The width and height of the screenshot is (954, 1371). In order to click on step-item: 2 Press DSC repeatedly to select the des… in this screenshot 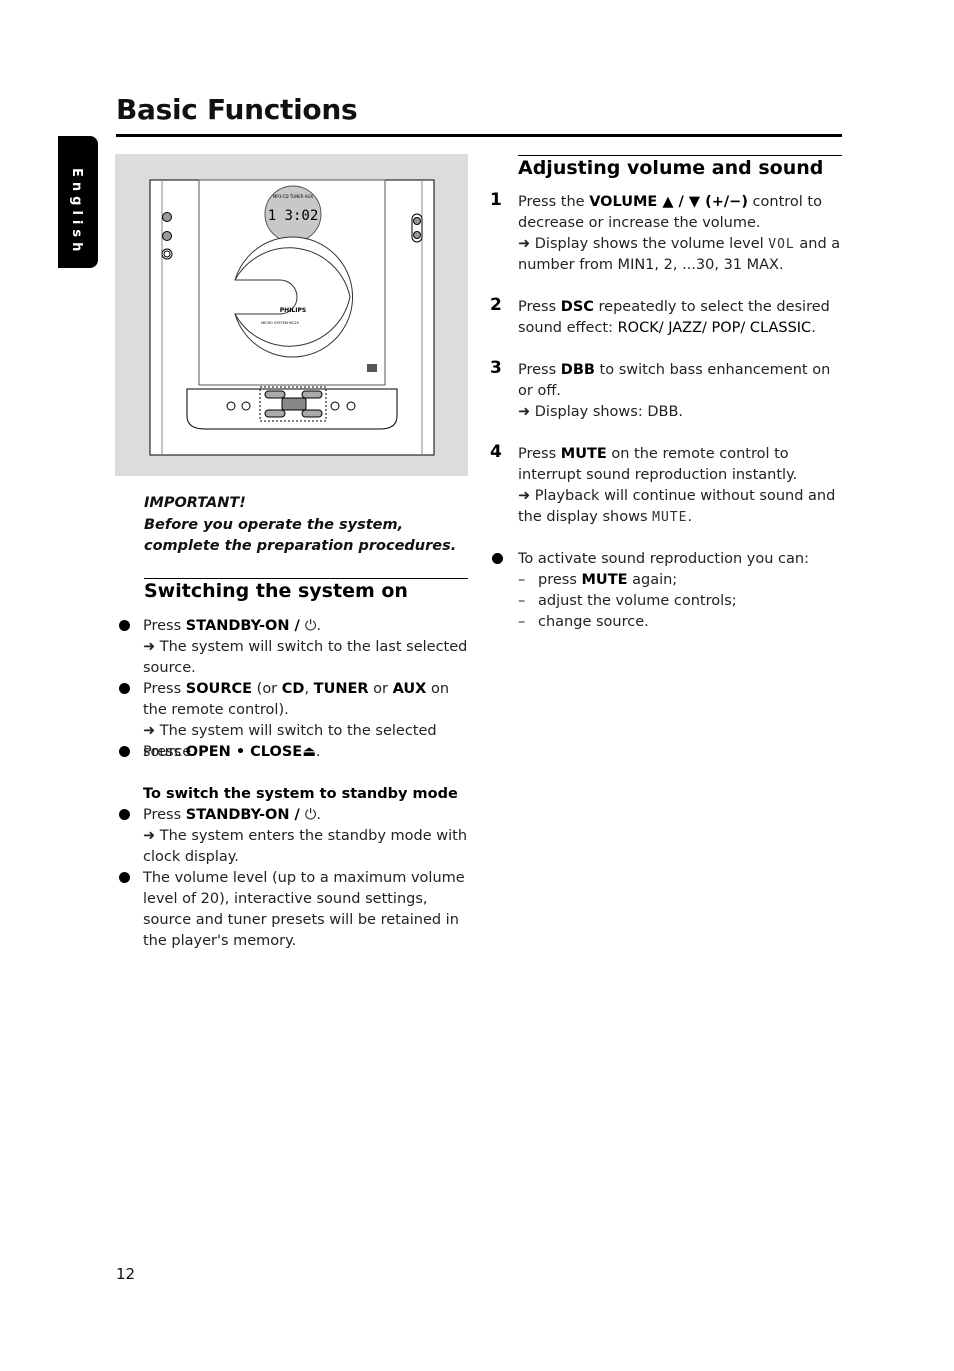, I will do `click(660, 315)`.